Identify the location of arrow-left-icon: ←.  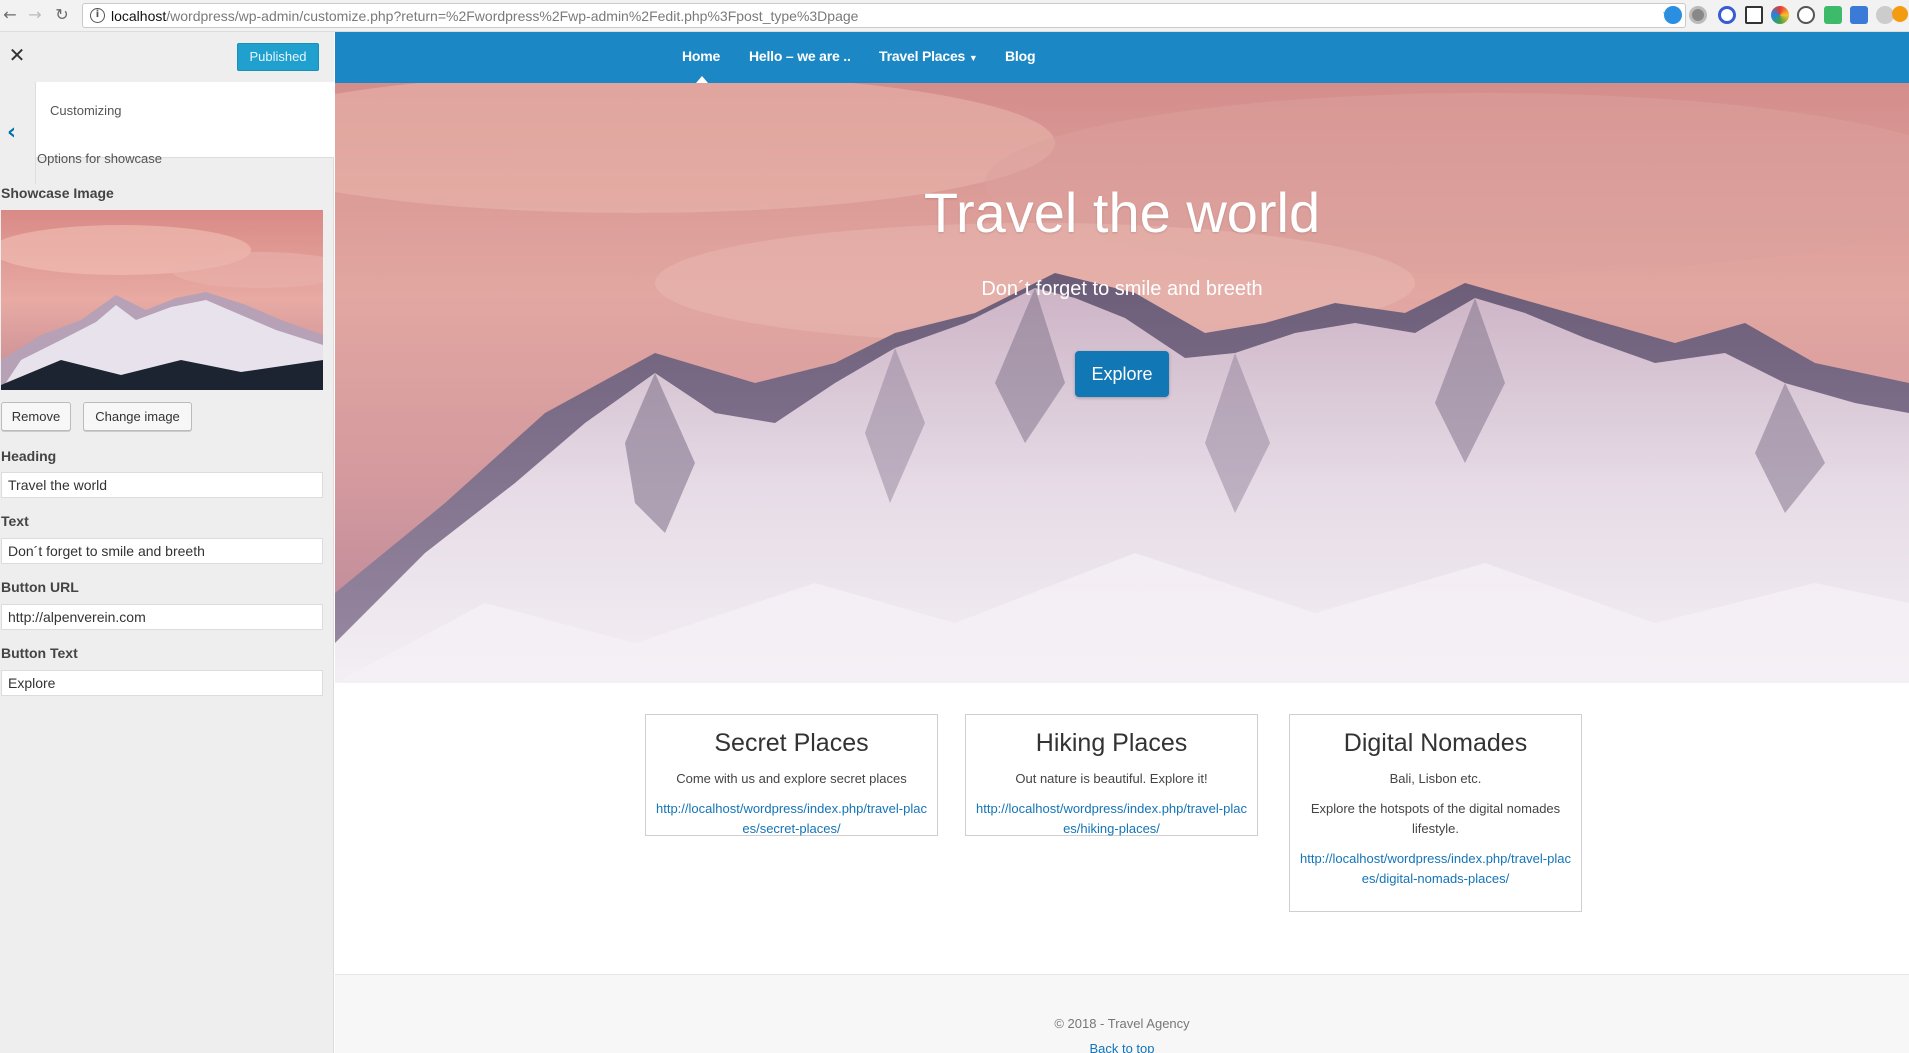
(10, 15).